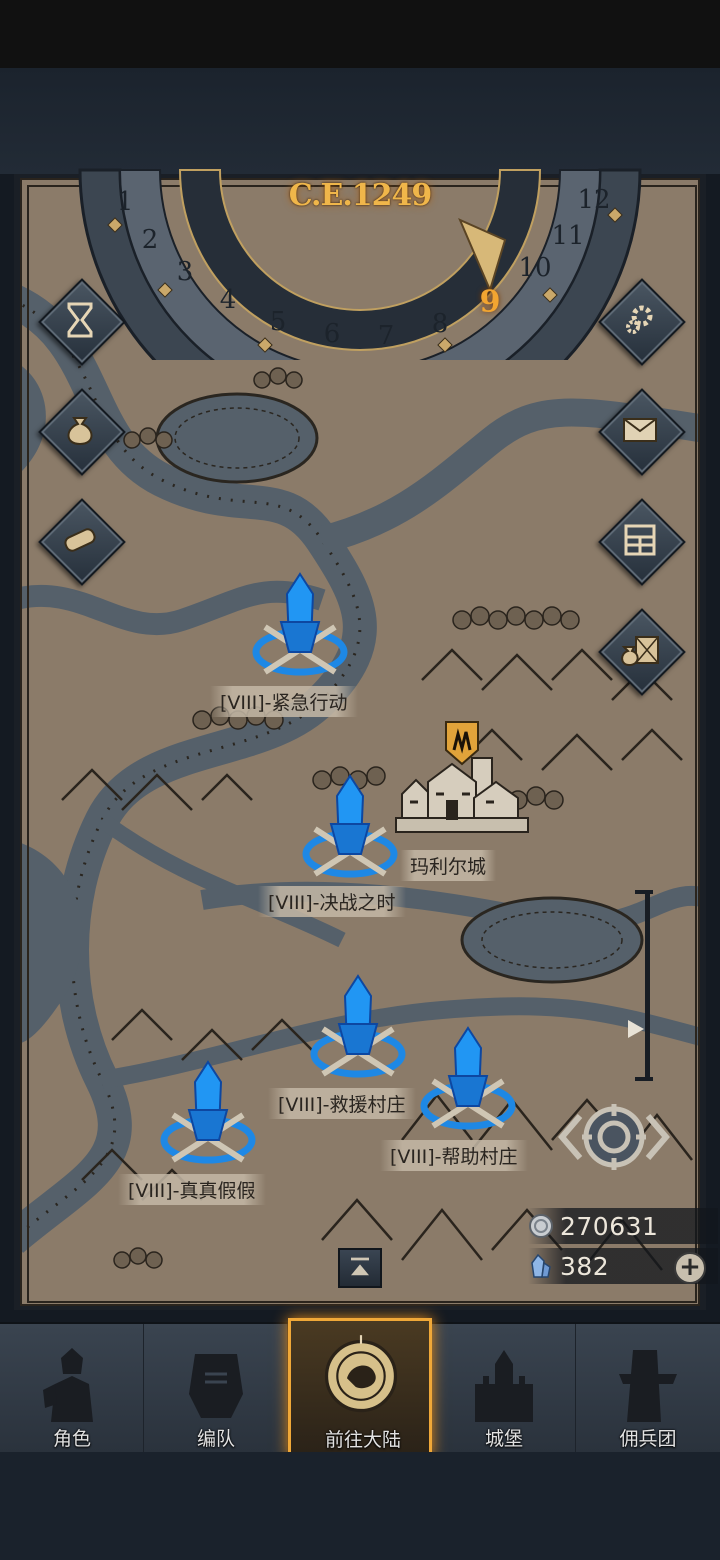 The width and height of the screenshot is (720, 1560). I want to click on month-10: 10, so click(535, 268).